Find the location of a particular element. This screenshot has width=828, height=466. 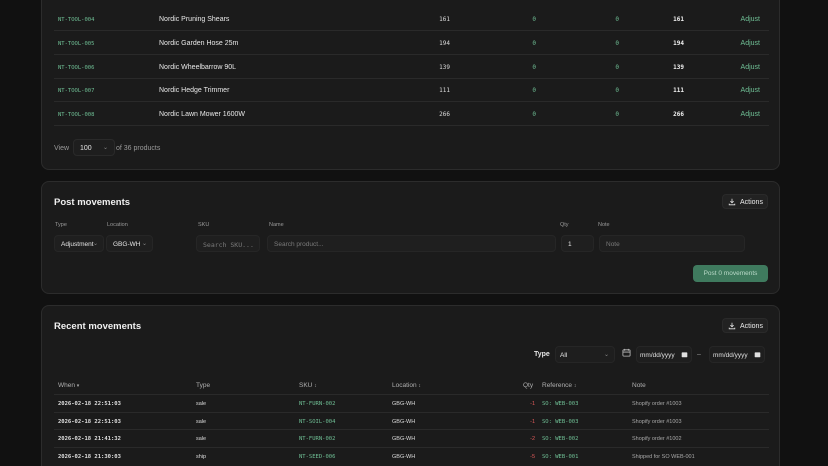

movement-type: sale is located at coordinates (201, 439).